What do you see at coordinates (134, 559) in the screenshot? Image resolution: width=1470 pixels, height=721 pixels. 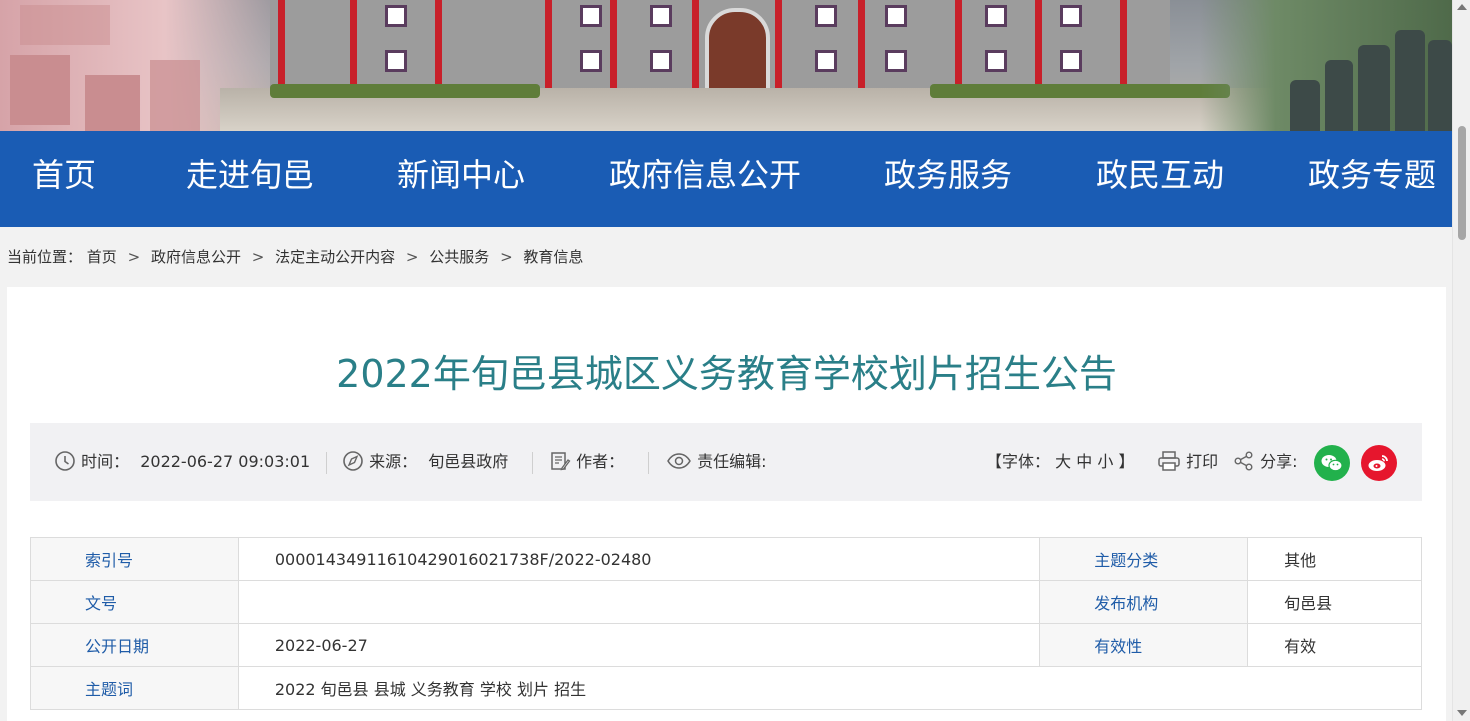 I see `index-label: 索引号` at bounding box center [134, 559].